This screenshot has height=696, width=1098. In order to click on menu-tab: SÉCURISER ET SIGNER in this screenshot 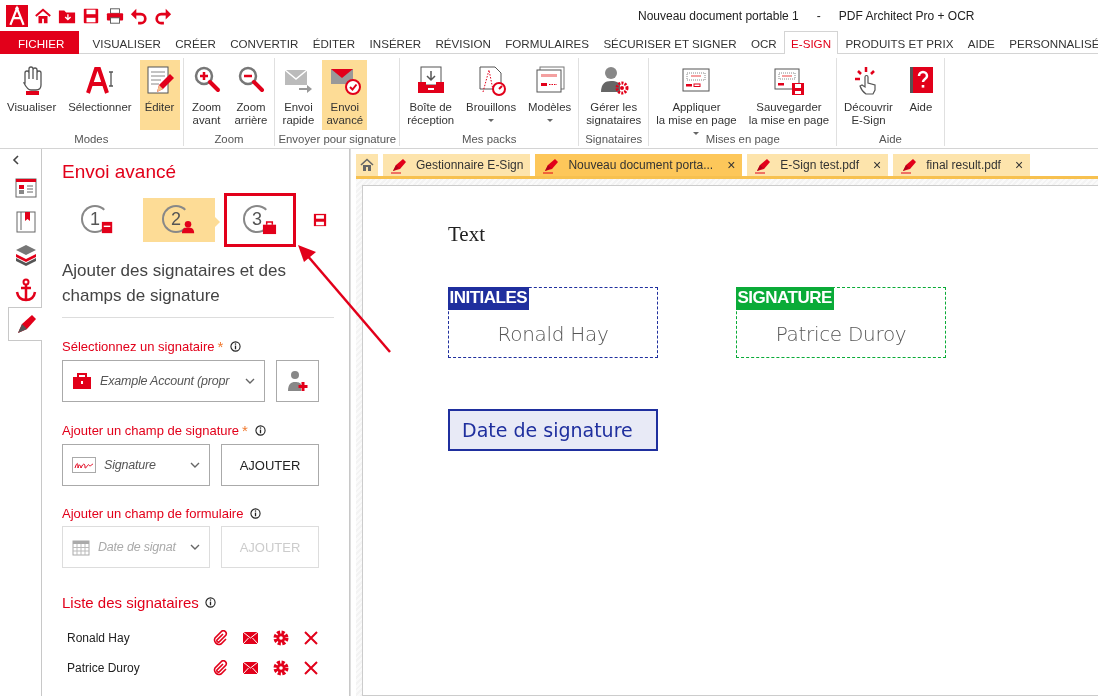, I will do `click(670, 42)`.